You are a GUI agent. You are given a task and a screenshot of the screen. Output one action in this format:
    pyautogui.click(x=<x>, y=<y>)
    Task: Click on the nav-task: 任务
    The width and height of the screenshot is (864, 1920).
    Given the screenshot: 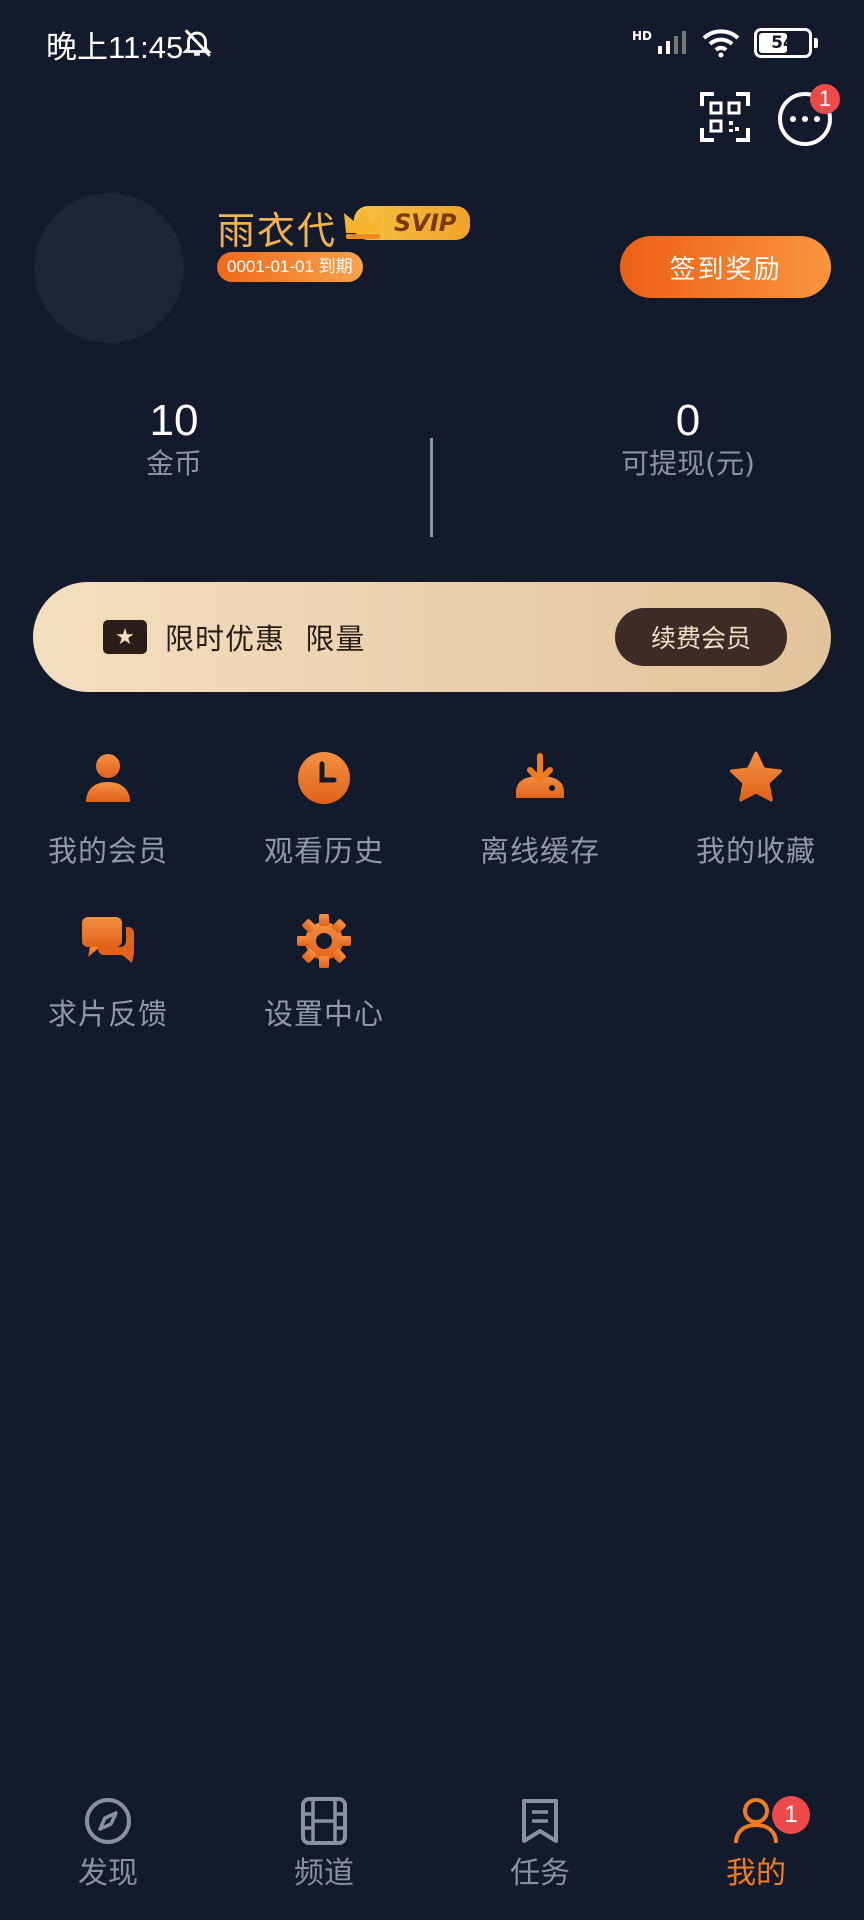 What is the action you would take?
    pyautogui.click(x=540, y=1844)
    